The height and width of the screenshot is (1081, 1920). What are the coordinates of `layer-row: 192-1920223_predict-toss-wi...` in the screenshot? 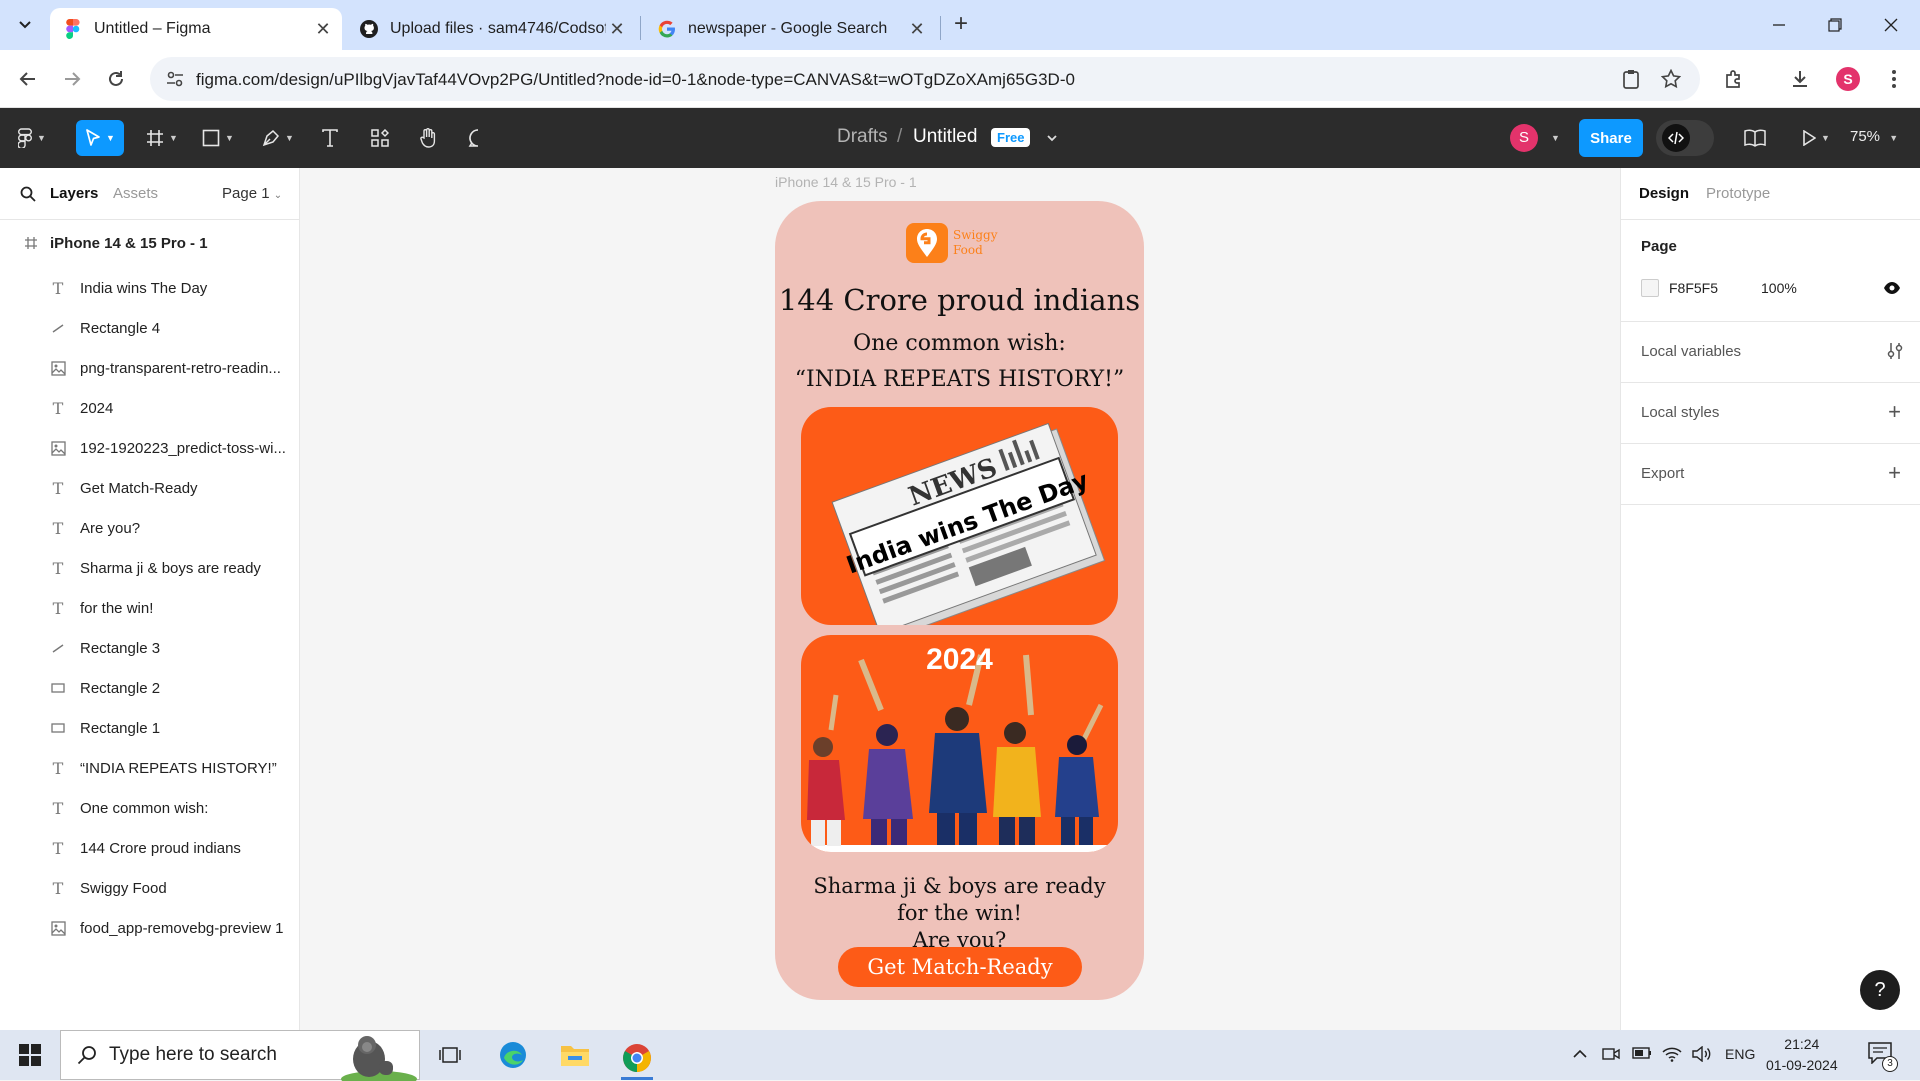 It's located at (150, 448).